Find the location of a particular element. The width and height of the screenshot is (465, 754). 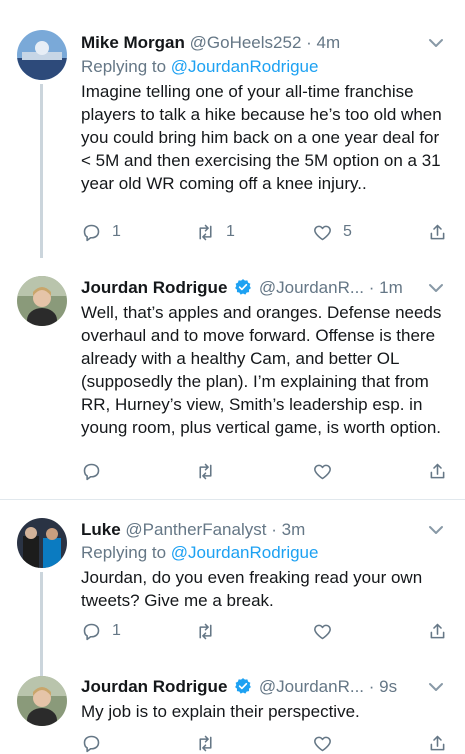

like-button: 5 is located at coordinates (332, 232).